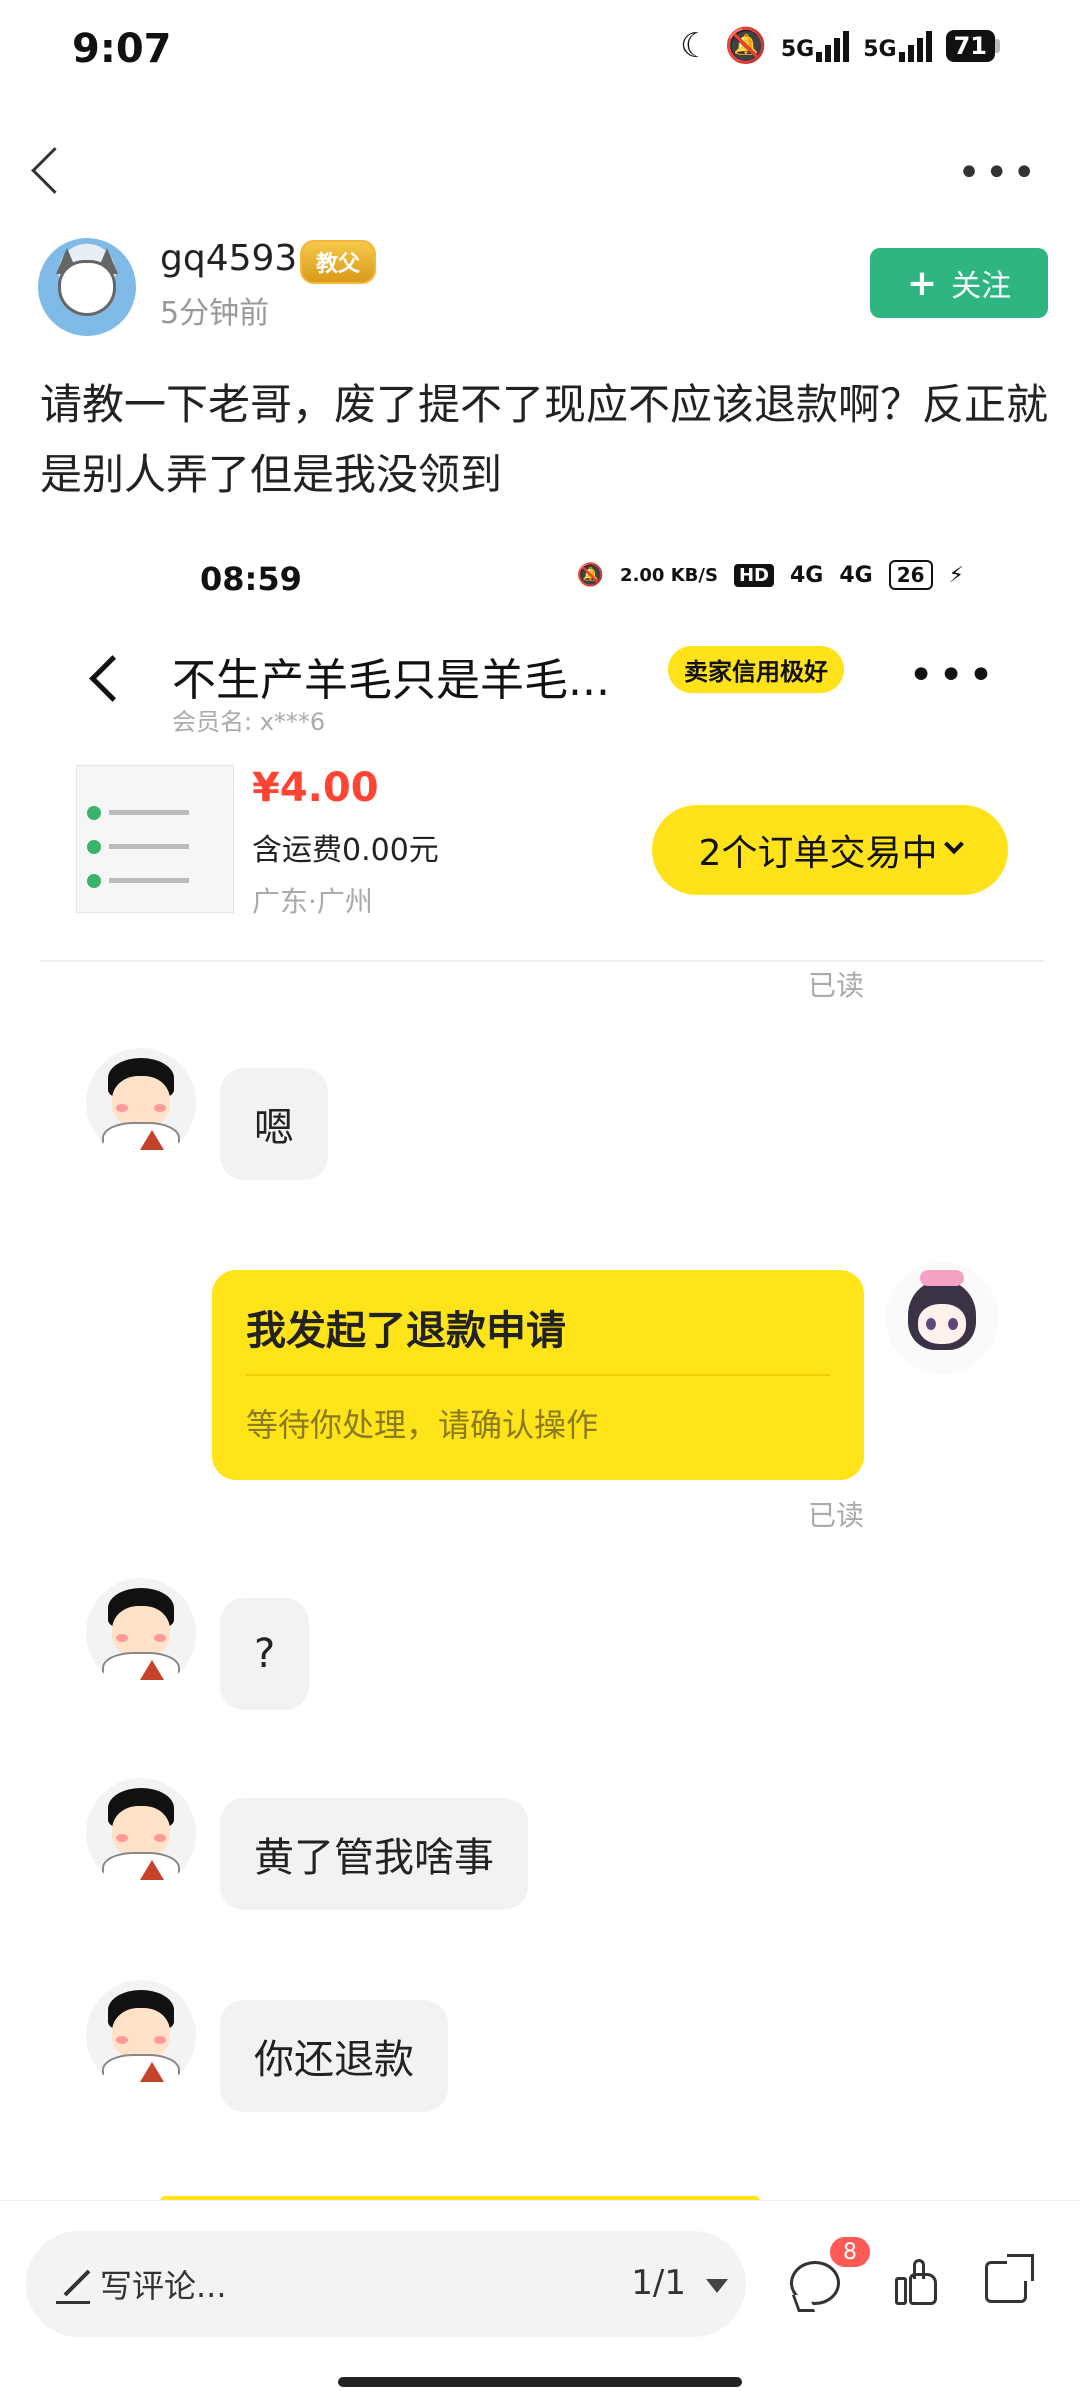 This screenshot has width=1080, height=2400. Describe the element at coordinates (910, 575) in the screenshot. I see `battery-icon: 26` at that location.